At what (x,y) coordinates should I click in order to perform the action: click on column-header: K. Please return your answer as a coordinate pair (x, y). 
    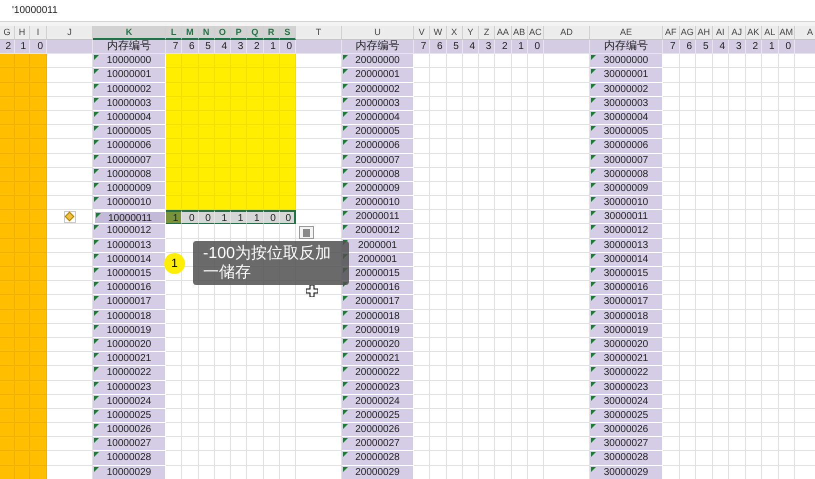
    Looking at the image, I should click on (129, 33).